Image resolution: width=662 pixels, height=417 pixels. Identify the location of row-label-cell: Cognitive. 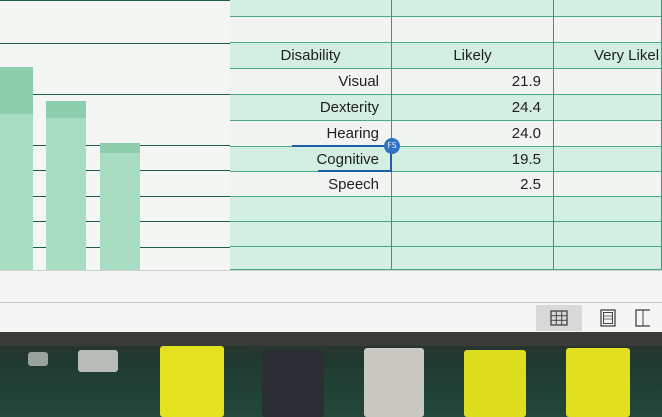
(311, 159).